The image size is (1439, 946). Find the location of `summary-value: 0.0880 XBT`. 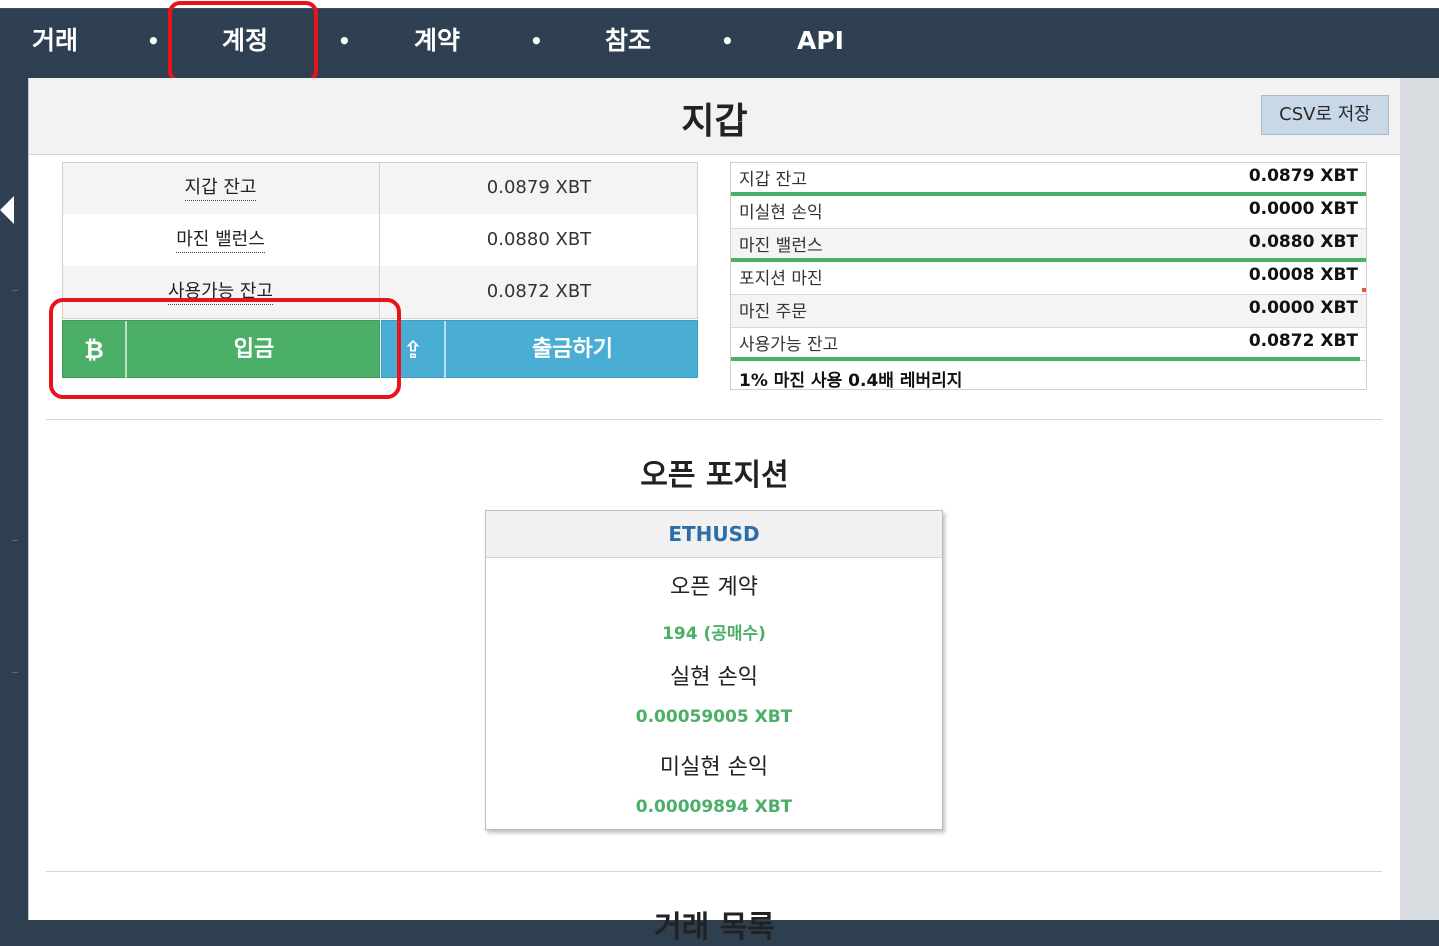

summary-value: 0.0880 XBT is located at coordinates (1303, 242).